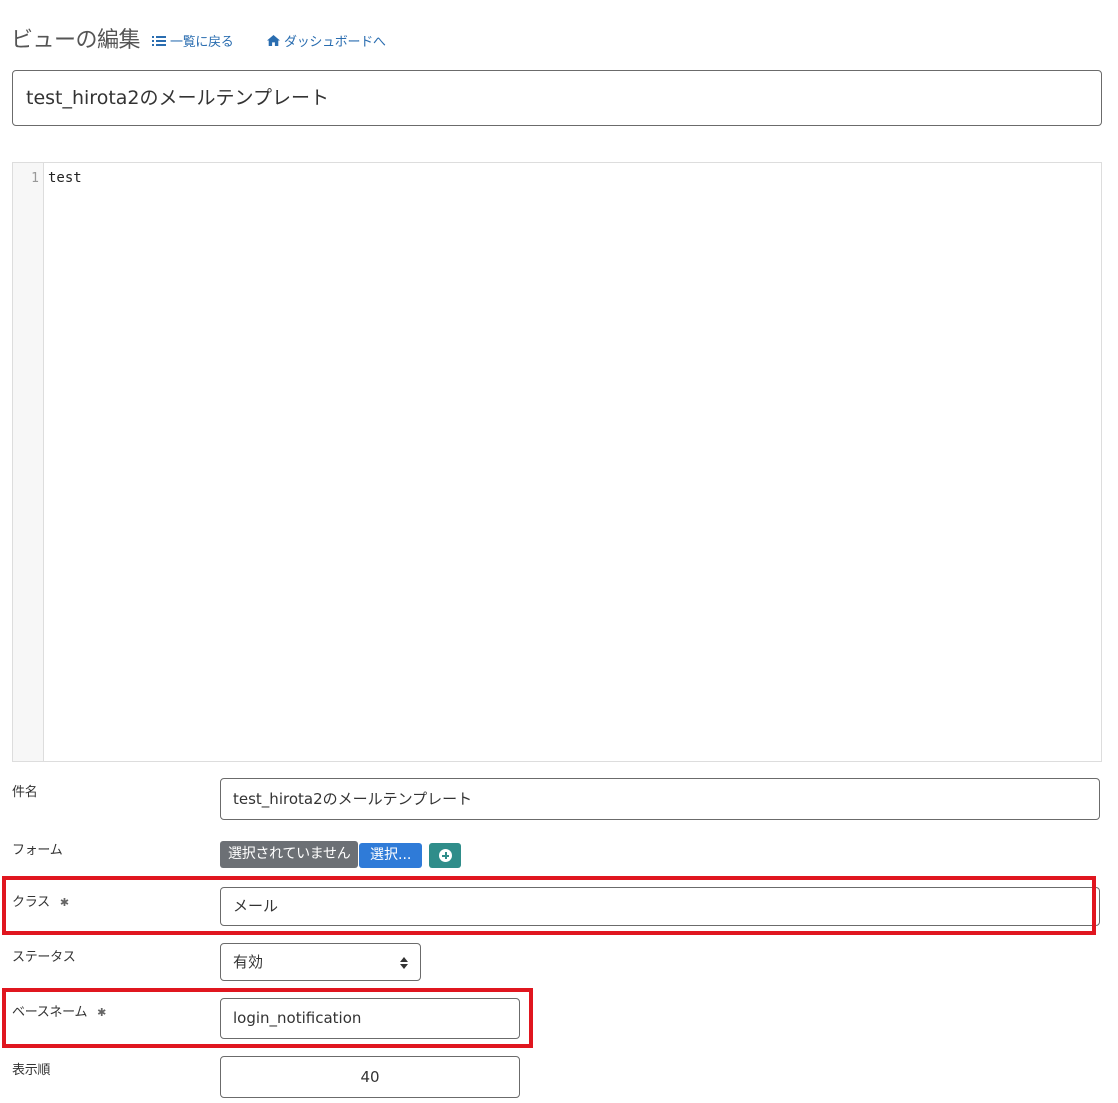 This screenshot has height=1103, width=1118. Describe the element at coordinates (31, 1070) in the screenshot. I see `display-order-label: 表示順` at that location.